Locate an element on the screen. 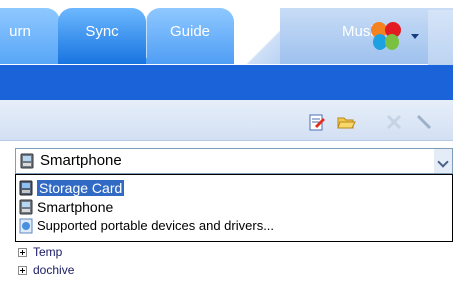 The image size is (453, 283). tab-burn: urn is located at coordinates (30, 36).